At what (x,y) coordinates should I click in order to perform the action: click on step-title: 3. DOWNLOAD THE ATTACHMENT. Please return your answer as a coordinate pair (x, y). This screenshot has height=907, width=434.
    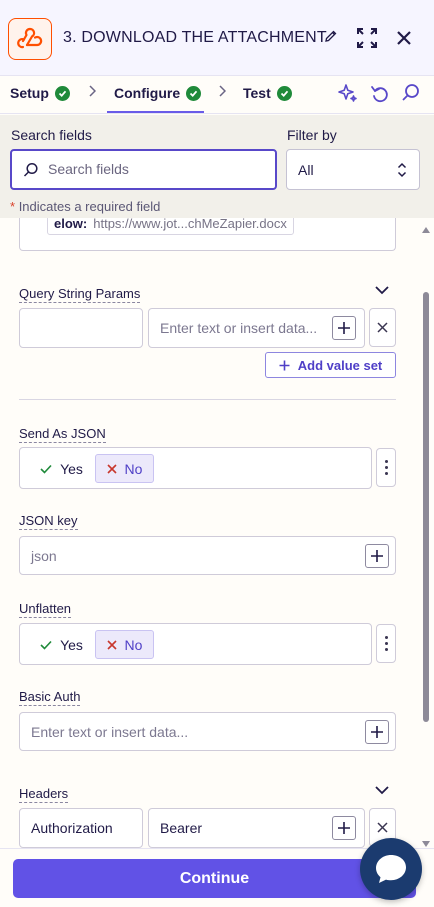
    Looking at the image, I should click on (195, 37).